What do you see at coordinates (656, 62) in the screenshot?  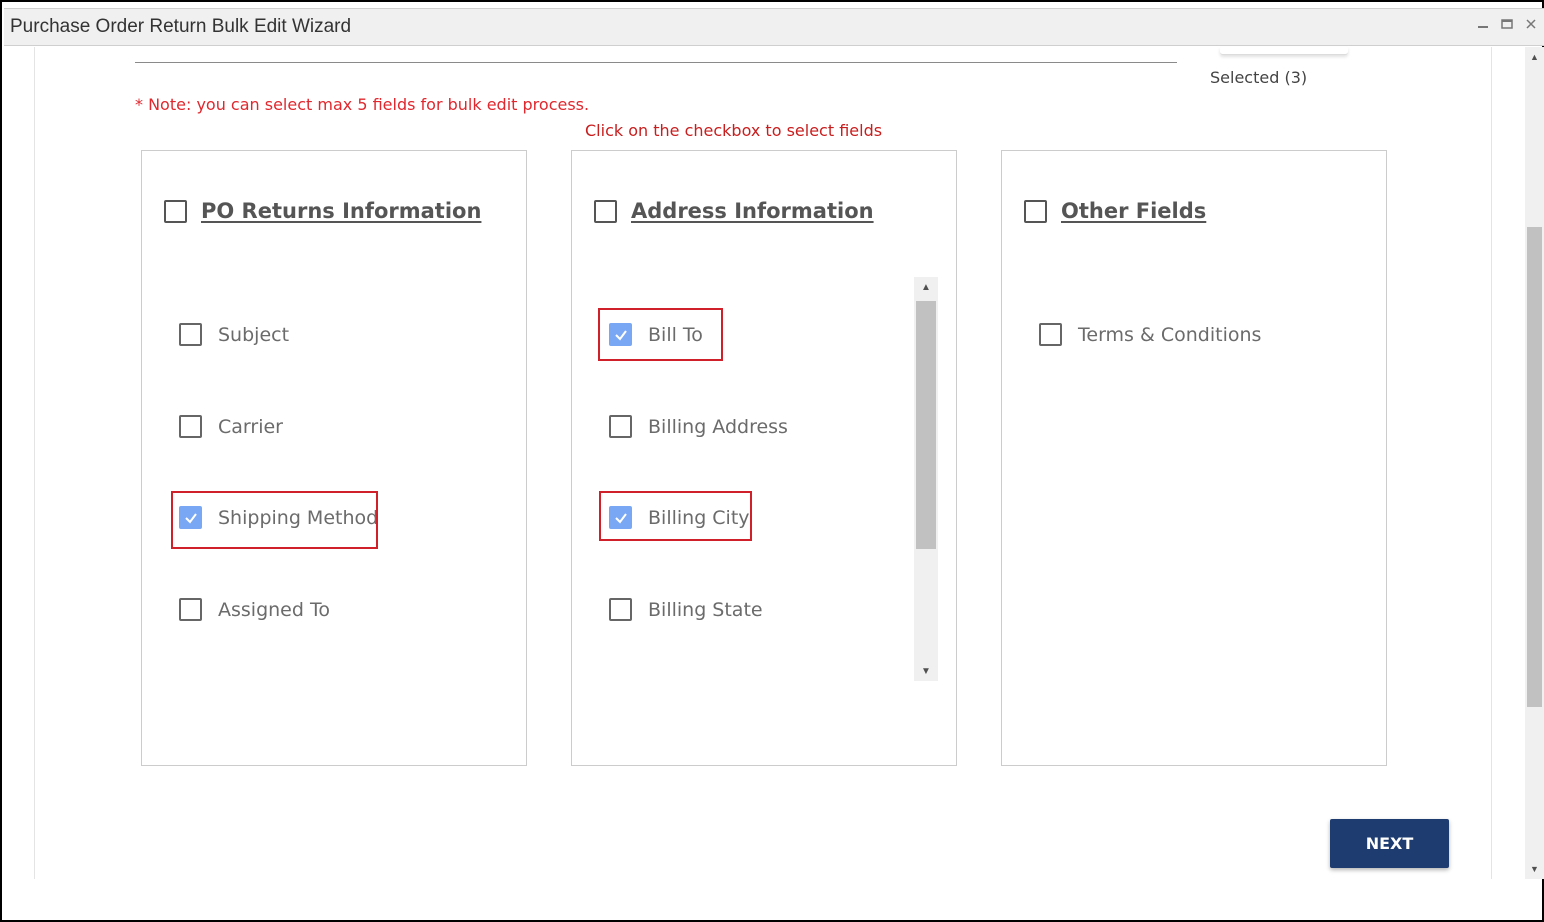 I see `divider` at bounding box center [656, 62].